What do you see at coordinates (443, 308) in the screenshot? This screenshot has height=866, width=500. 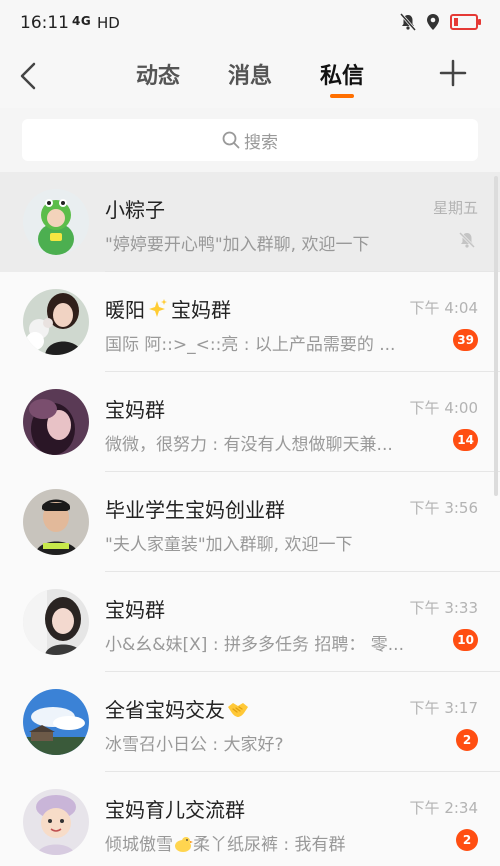 I see `chat-time: 下午 4:04` at bounding box center [443, 308].